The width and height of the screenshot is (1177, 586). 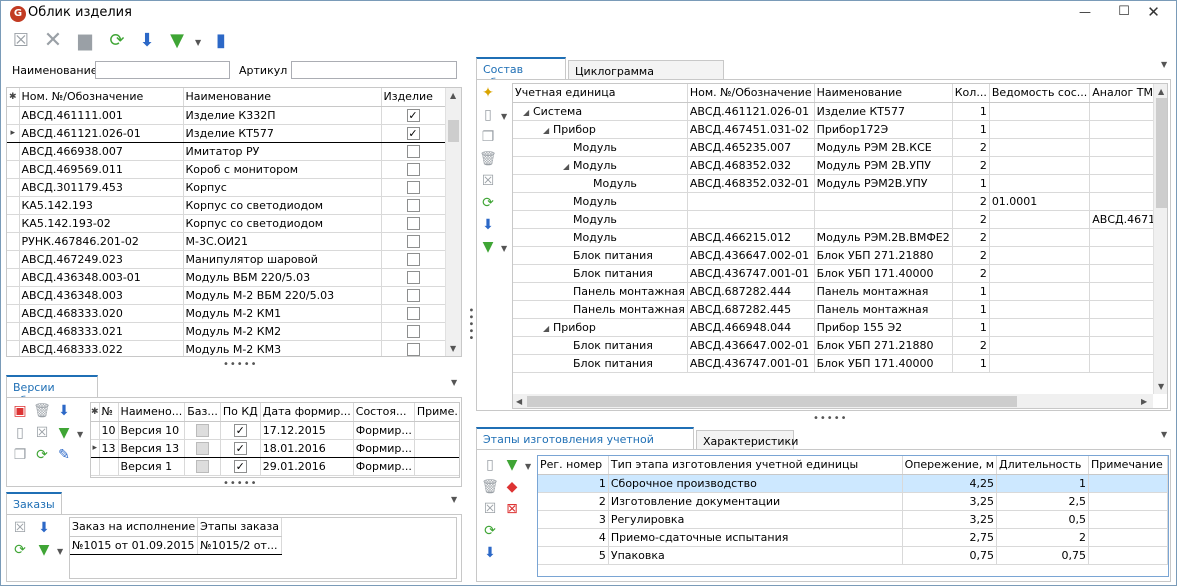 I want to click on product-row: АВСД.468333.021 Модуль М-2 КМ2, so click(x=226, y=331).